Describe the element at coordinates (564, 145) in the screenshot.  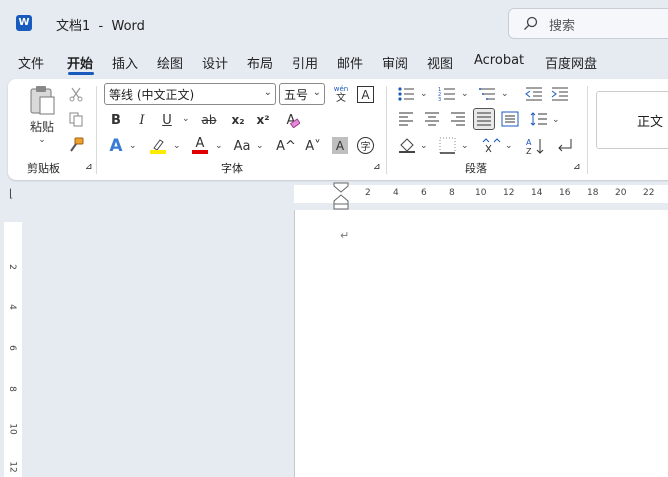
I see `show-formatting-marks-icon` at that location.